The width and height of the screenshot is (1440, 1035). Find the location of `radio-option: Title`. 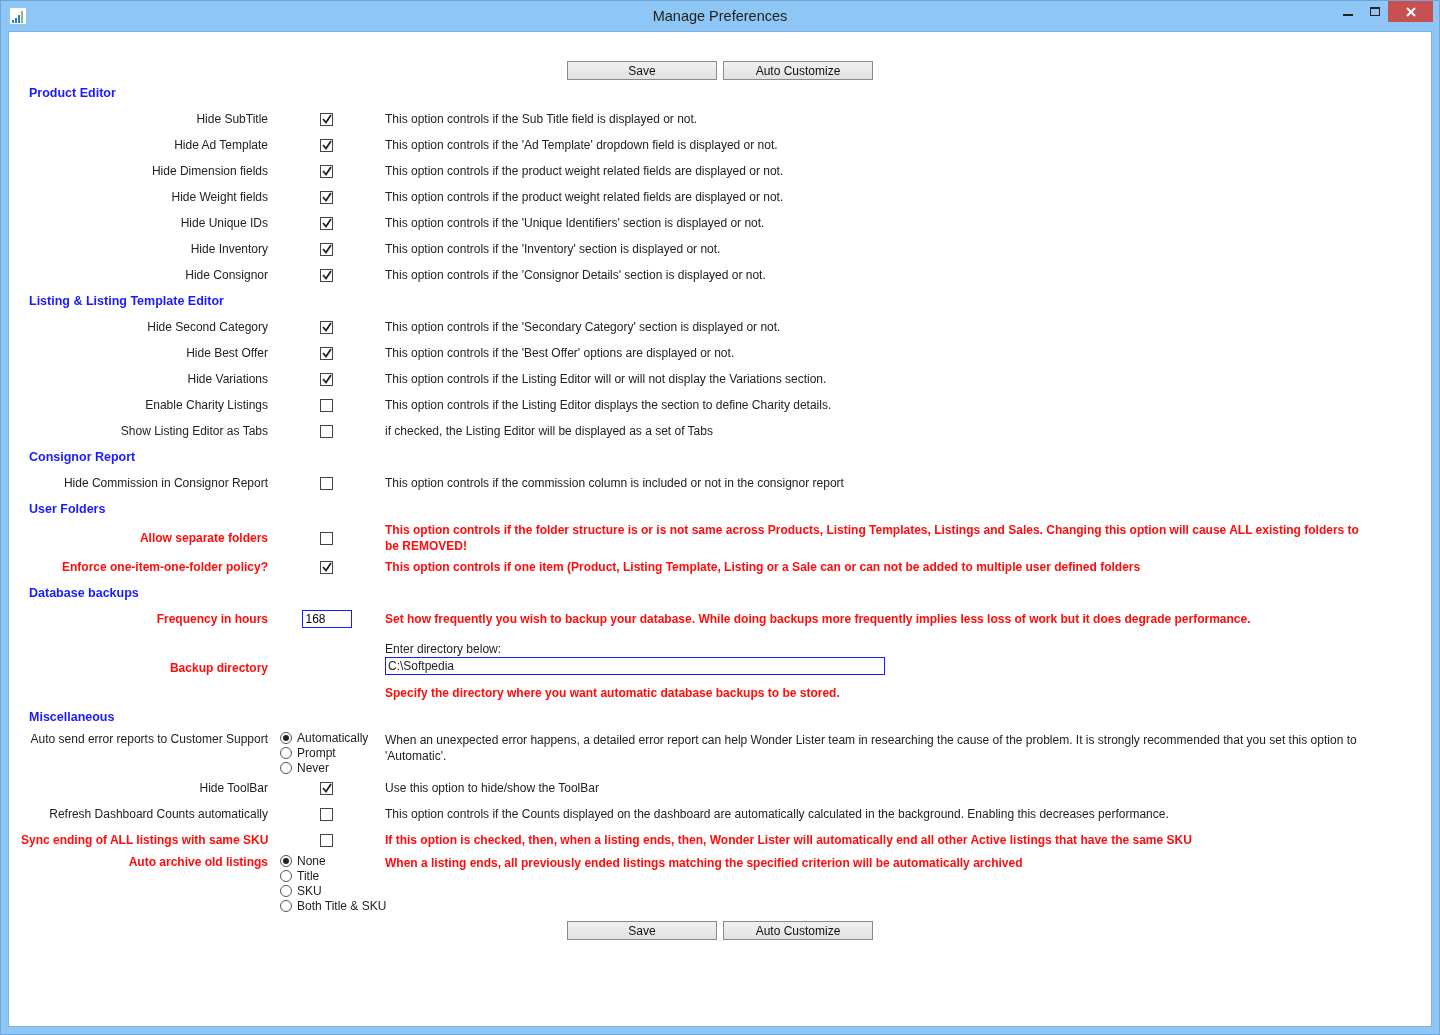

radio-option: Title is located at coordinates (333, 875).